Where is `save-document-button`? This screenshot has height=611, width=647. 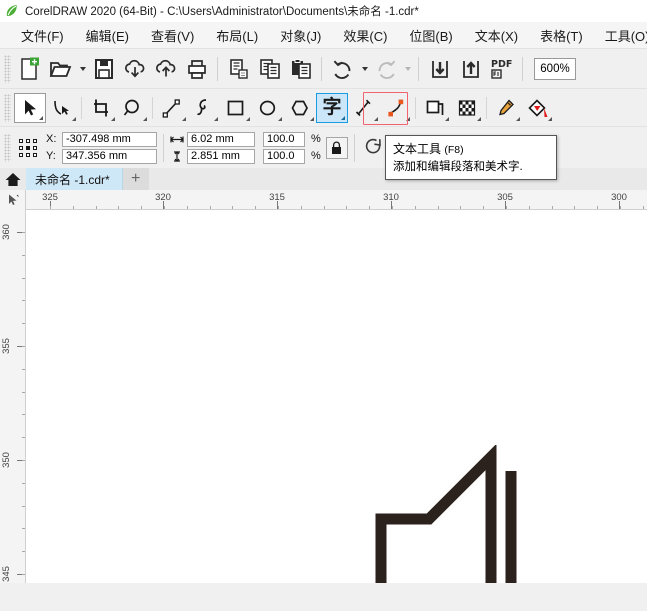
save-document-button is located at coordinates (103, 69).